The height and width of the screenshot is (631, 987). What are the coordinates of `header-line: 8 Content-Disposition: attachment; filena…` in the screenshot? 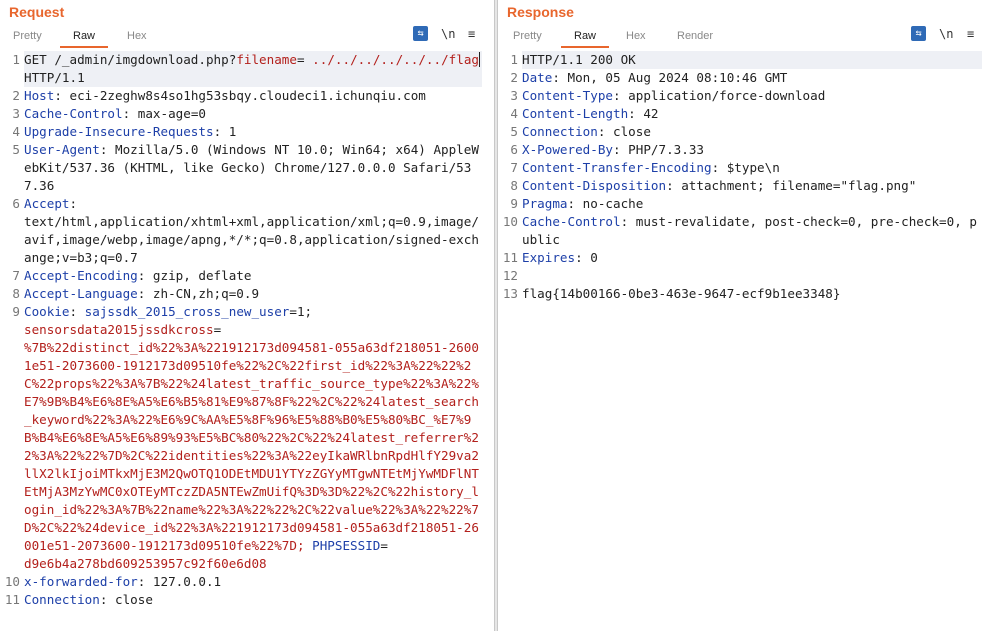 It's located at (742, 186).